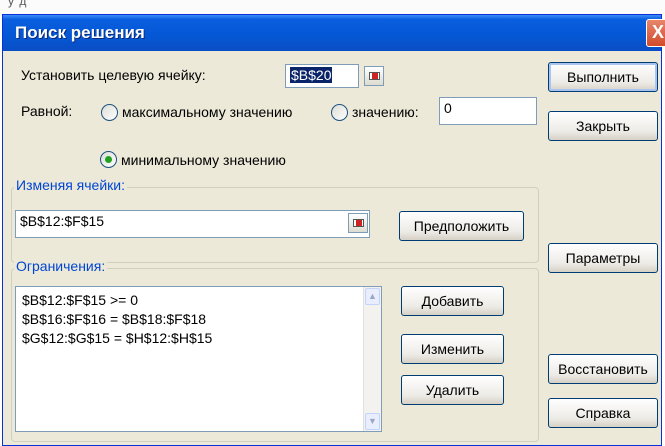  I want to click on target-cell-value: $B$20, so click(311, 75).